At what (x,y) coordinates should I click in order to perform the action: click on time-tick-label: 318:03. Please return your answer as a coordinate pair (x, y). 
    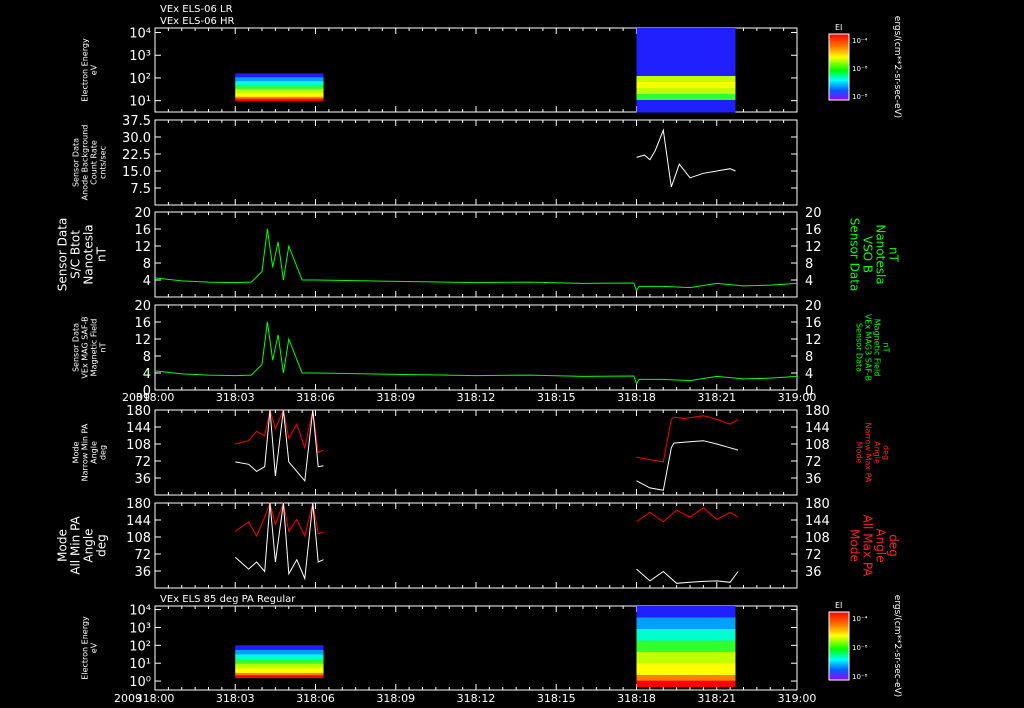
    Looking at the image, I should click on (235, 397).